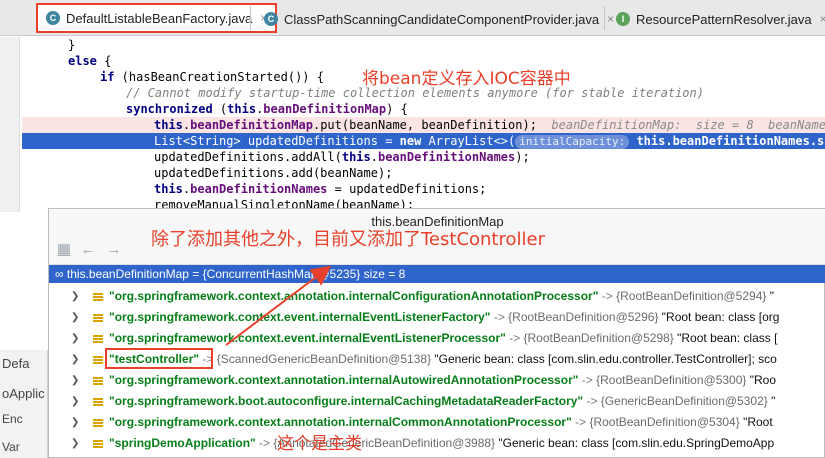  I want to click on annotation-arrow, so click(278, 305).